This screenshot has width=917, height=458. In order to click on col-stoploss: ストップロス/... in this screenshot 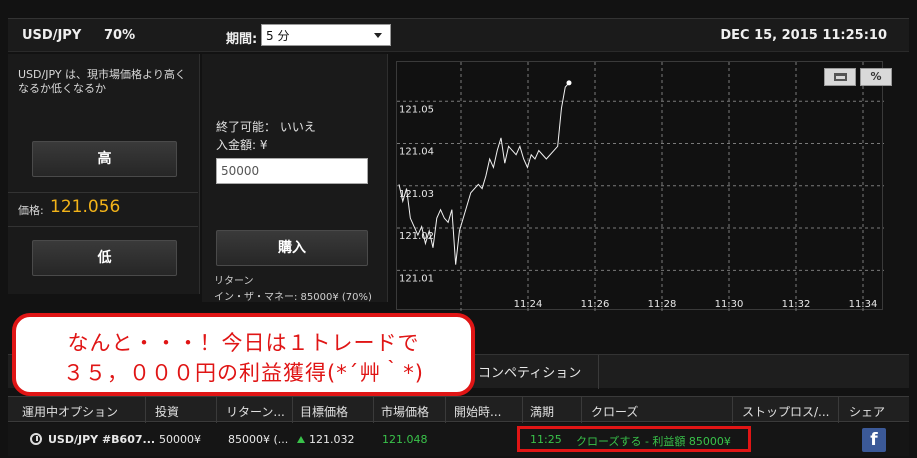, I will do `click(786, 412)`.